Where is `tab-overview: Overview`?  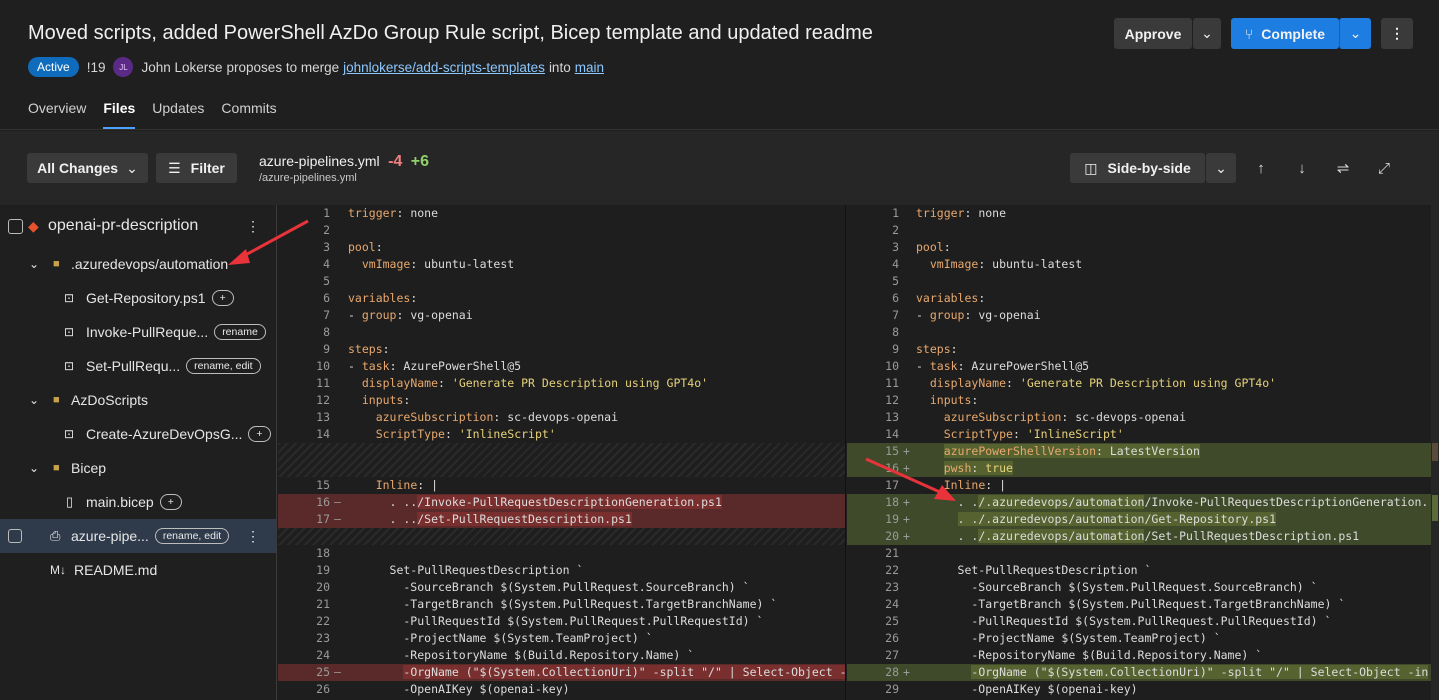 tab-overview: Overview is located at coordinates (57, 108).